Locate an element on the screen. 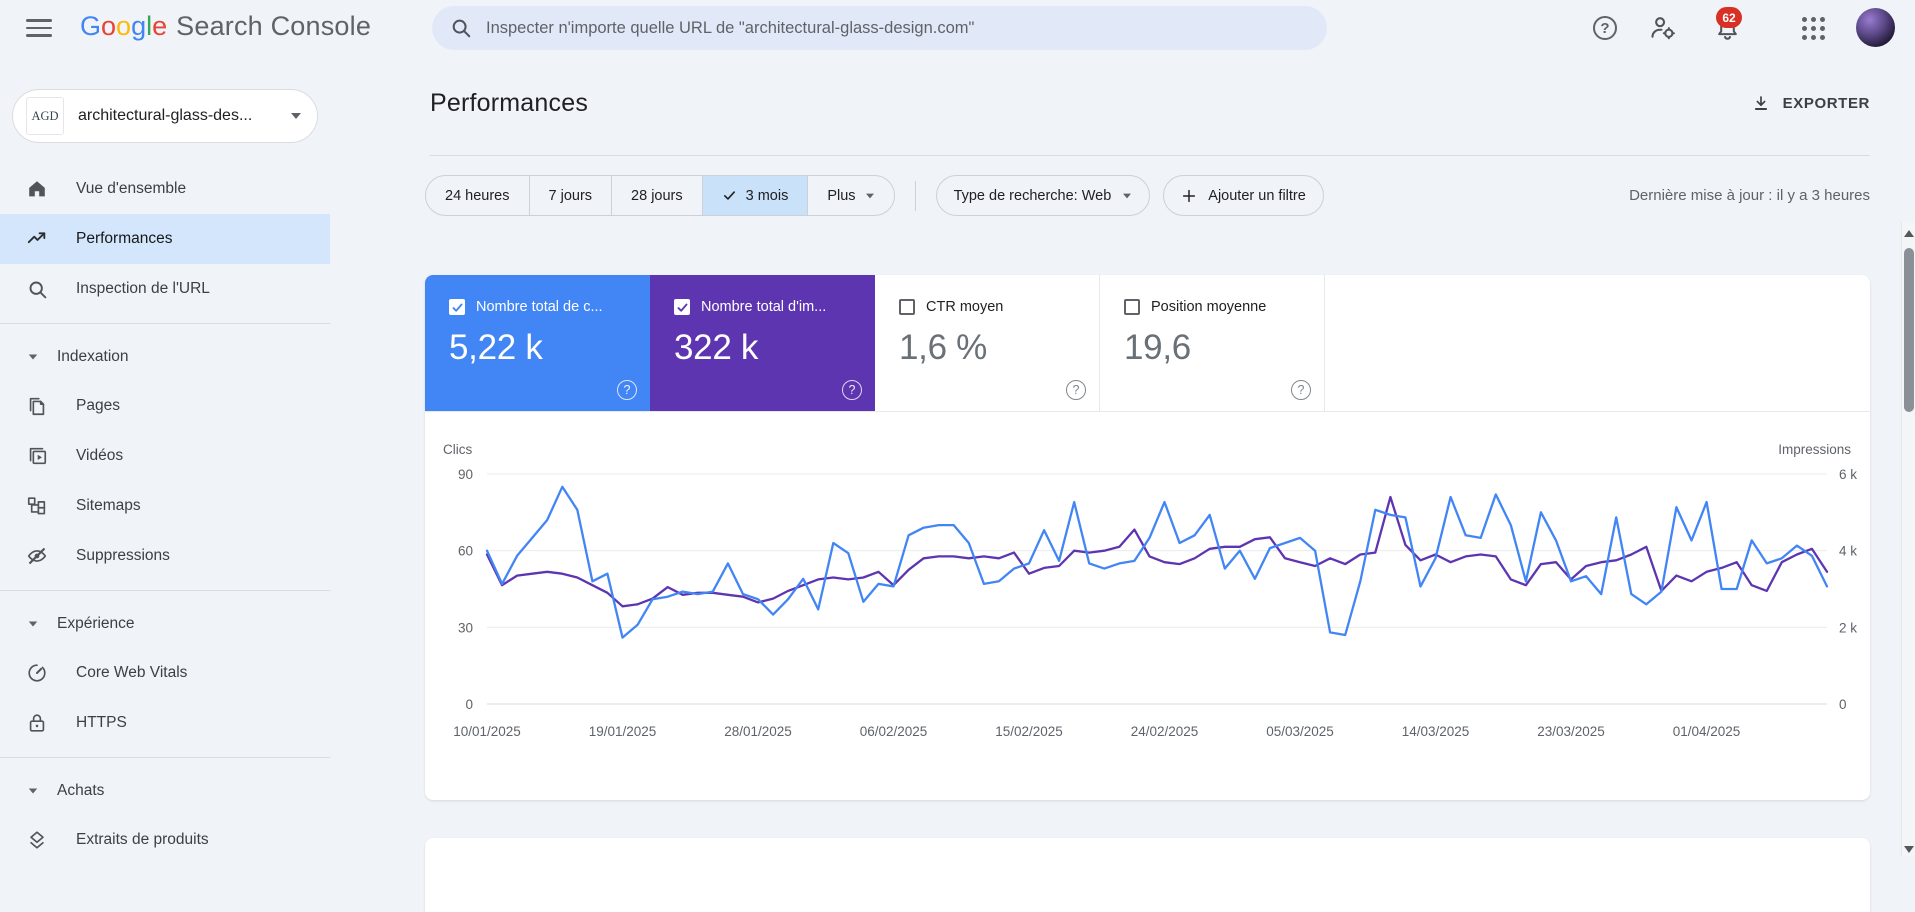 The width and height of the screenshot is (1915, 912). sidebar-item-core-web-vitals: Core Web Vitals is located at coordinates (165, 673).